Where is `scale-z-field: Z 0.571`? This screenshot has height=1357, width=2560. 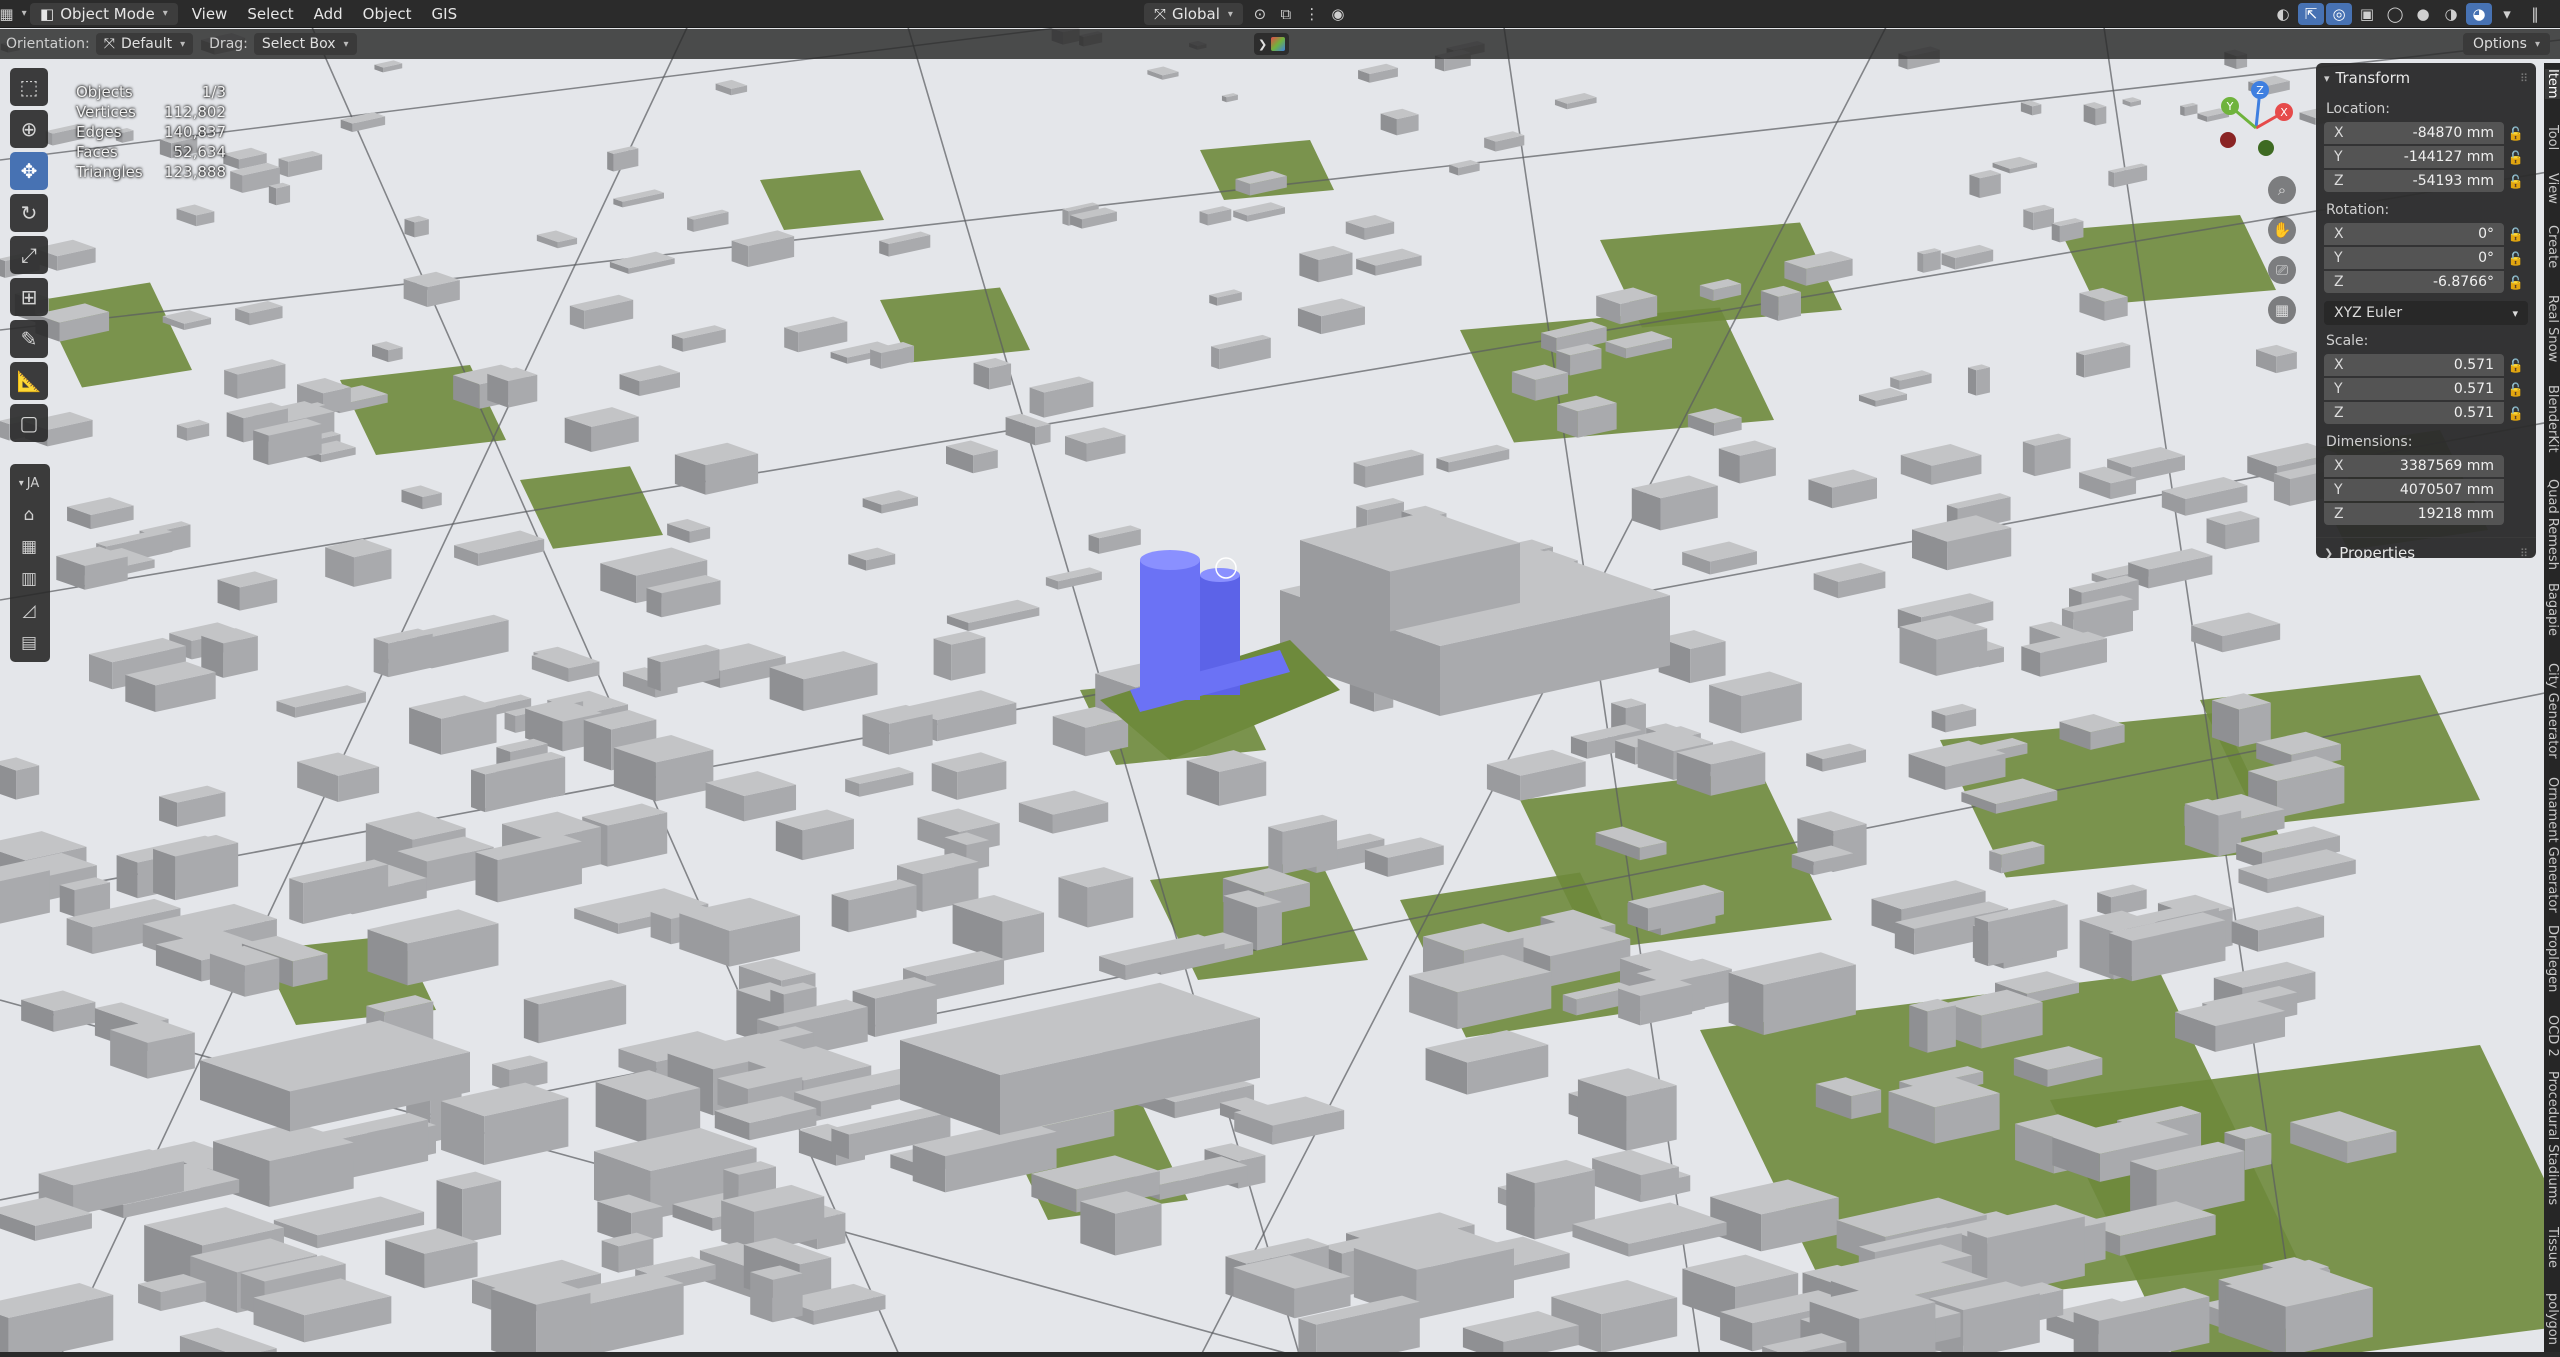
scale-z-field: Z 0.571 is located at coordinates (2414, 413).